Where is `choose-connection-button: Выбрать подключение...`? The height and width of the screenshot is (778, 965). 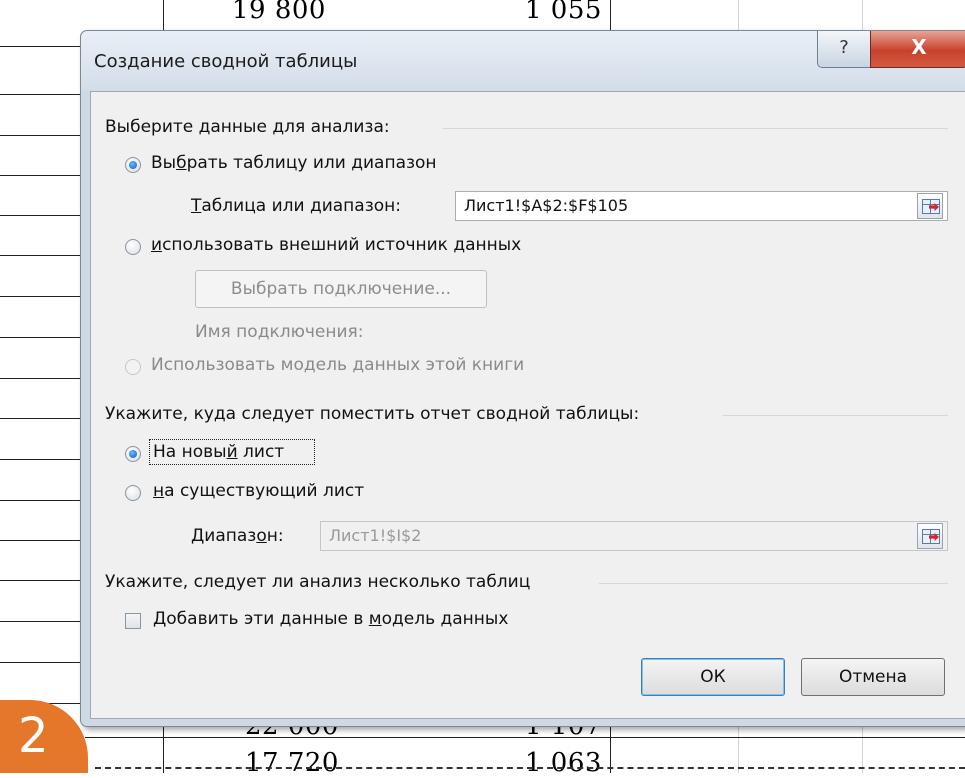
choose-connection-button: Выбрать подключение... is located at coordinates (341, 289).